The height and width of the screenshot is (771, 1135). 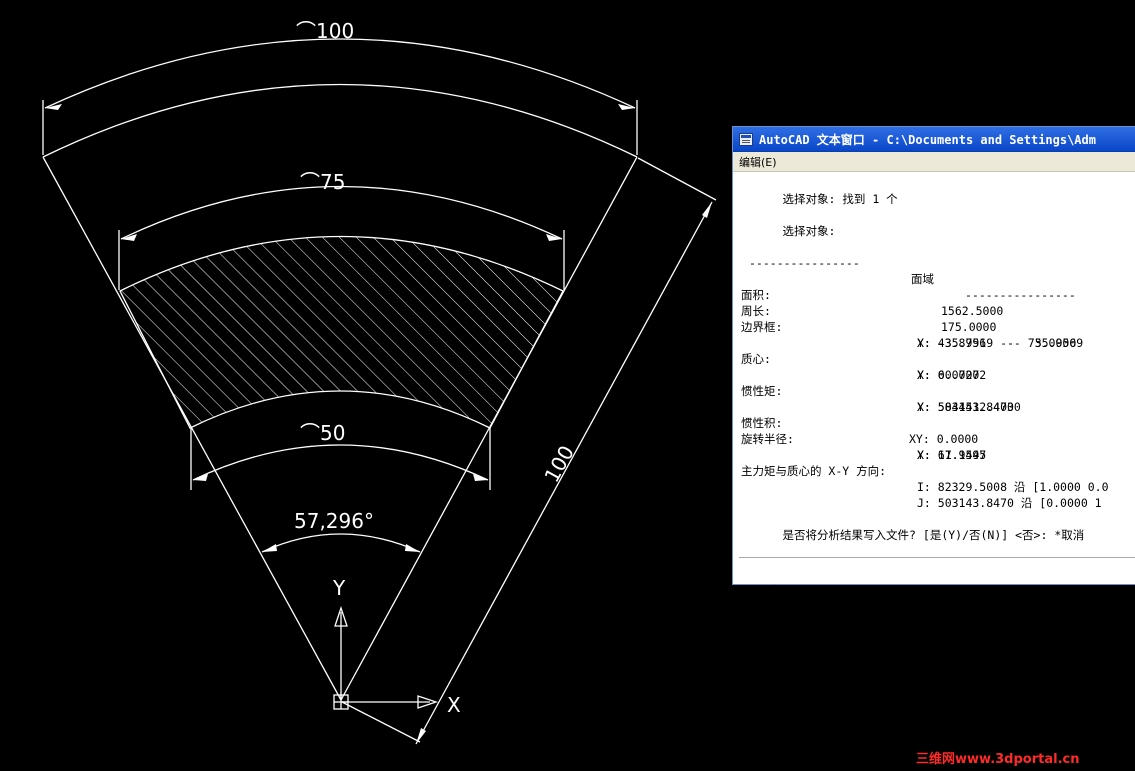 What do you see at coordinates (952, 375) in the screenshot?
I see `result-centroid-y: Y: 60.7272` at bounding box center [952, 375].